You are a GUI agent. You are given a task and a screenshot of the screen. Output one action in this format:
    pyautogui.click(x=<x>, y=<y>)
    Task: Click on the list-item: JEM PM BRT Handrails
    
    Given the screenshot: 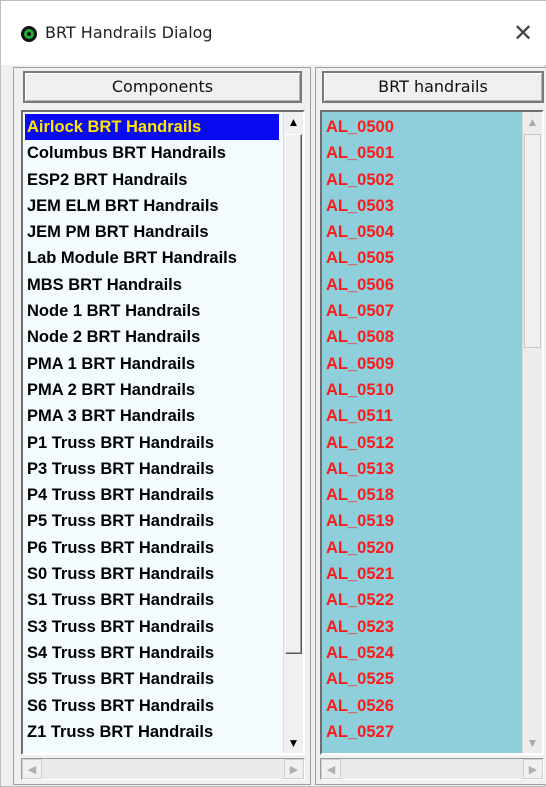 What is the action you would take?
    pyautogui.click(x=152, y=232)
    